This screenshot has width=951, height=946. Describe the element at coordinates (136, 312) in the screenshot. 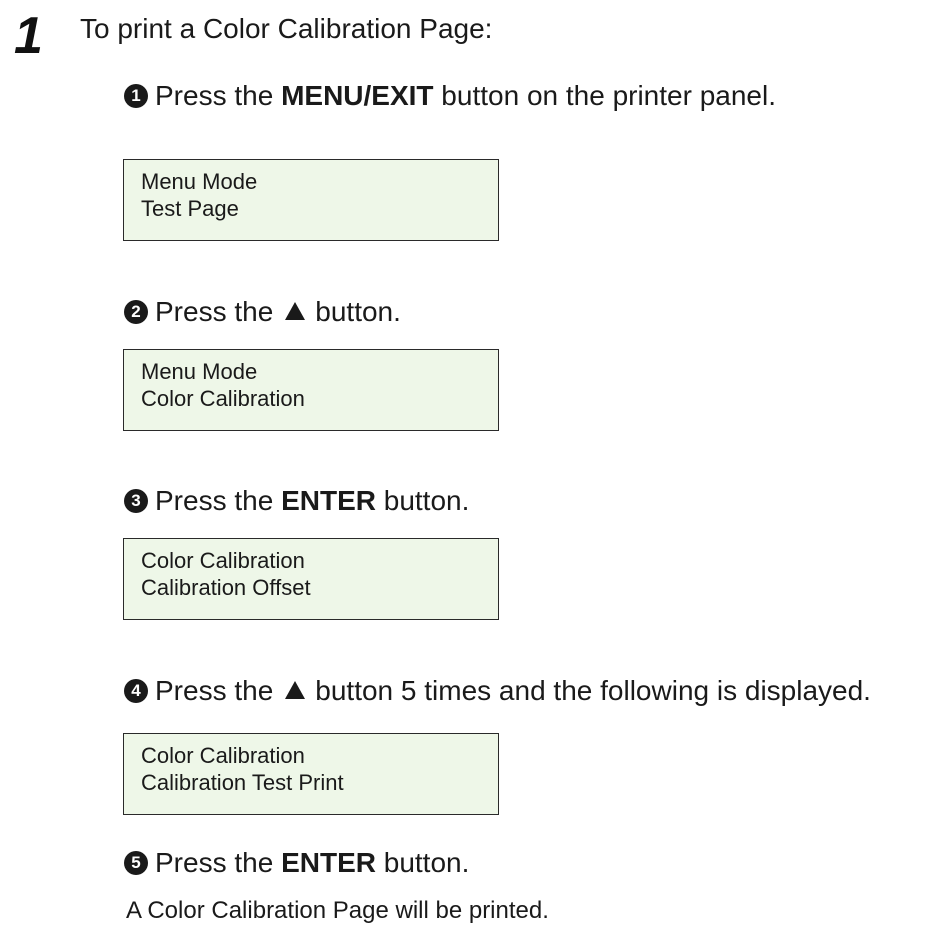

I see `step-marker-2: 2` at that location.